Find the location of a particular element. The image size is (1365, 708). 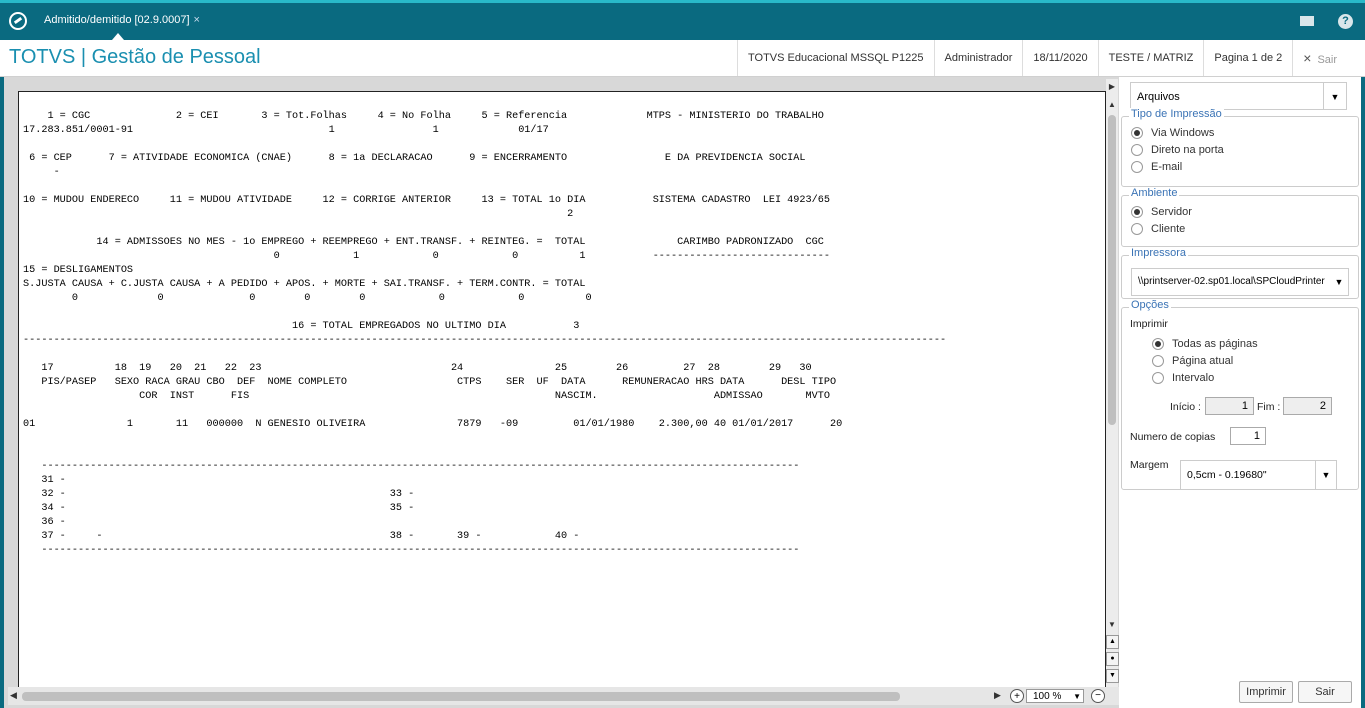

radio-direto-na-porta: Direto na porta is located at coordinates (1177, 150).